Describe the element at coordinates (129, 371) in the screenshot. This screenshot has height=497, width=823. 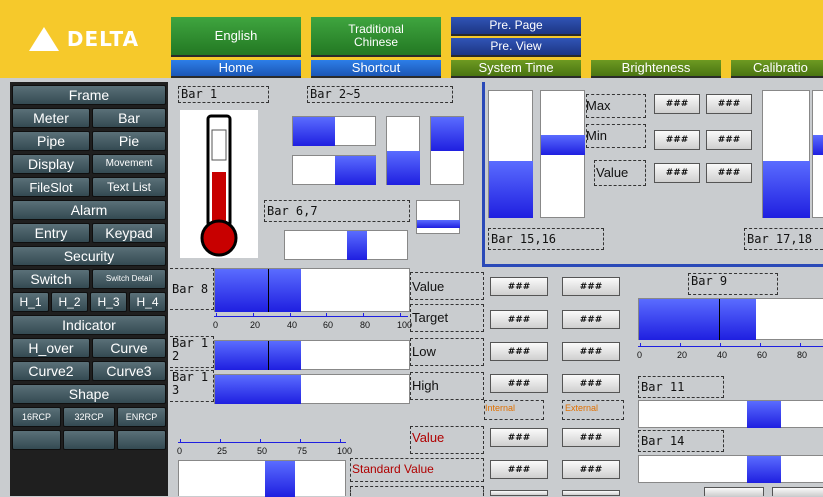
I see `curve3-button: Curve3` at that location.